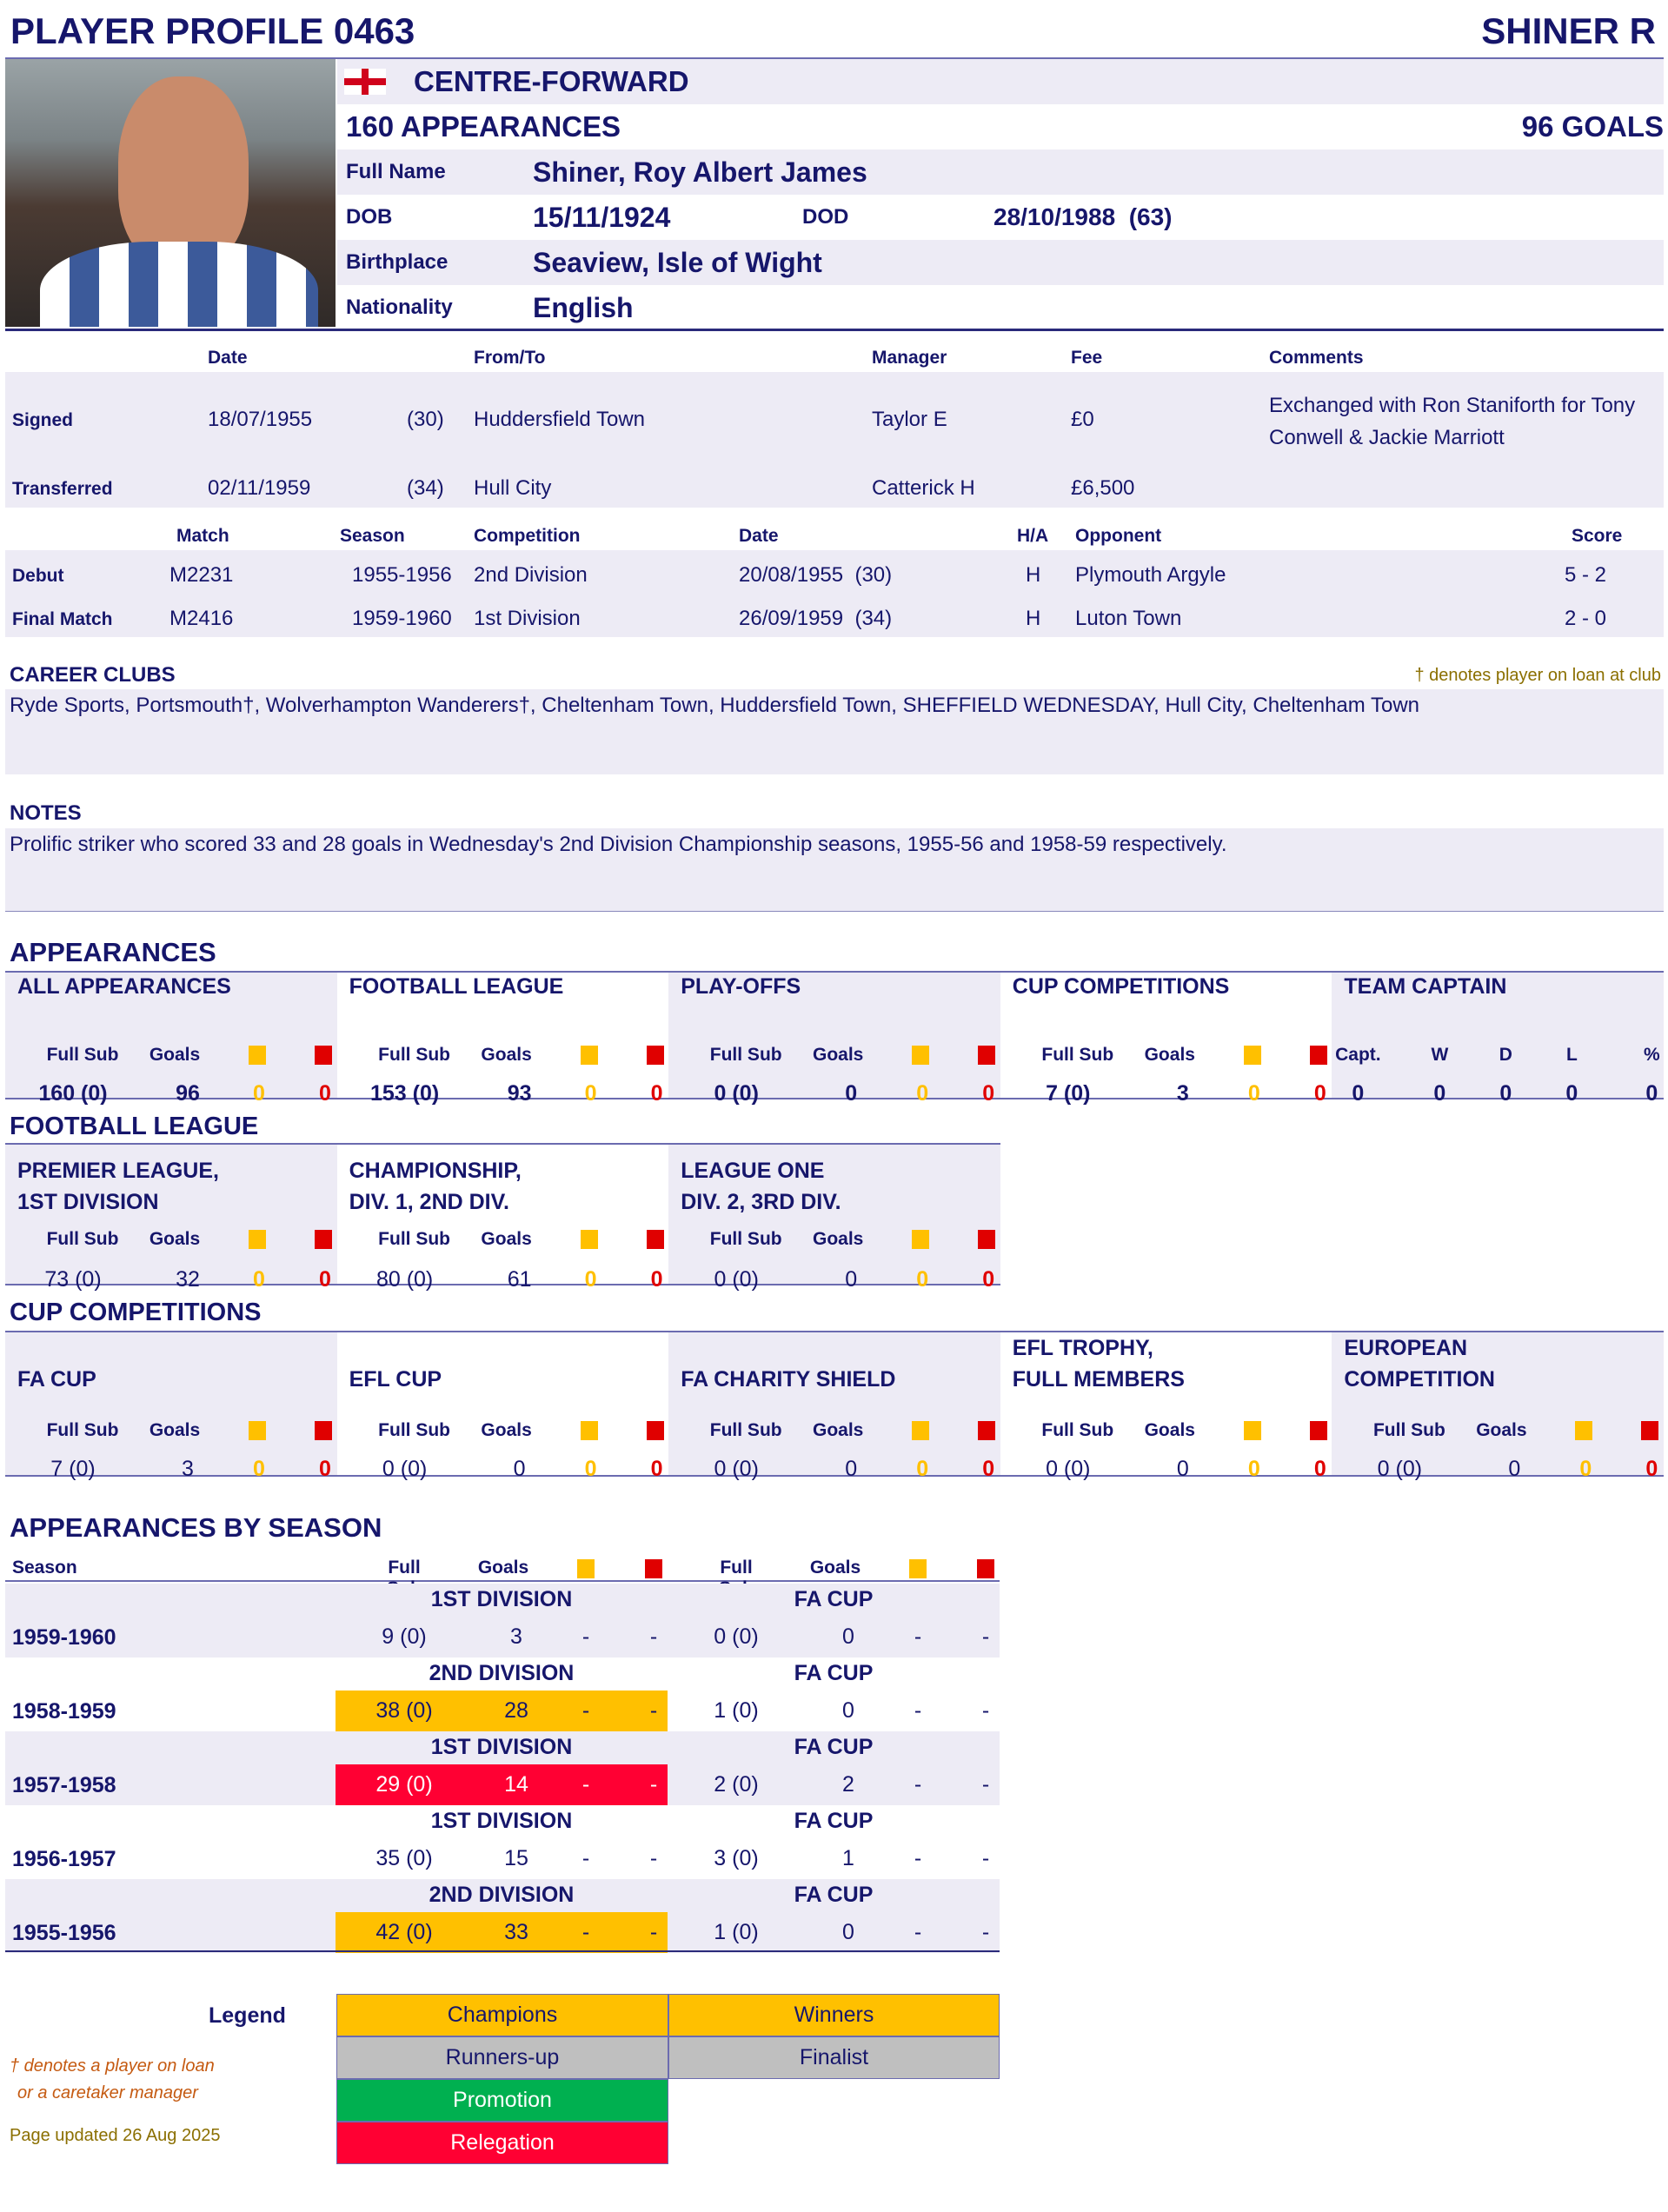 Image resolution: width=1668 pixels, height=2212 pixels. I want to click on team-captain-block: TEAM CAPTAIN Capt. W D L% 0 0 0 0 0, so click(1498, 1039).